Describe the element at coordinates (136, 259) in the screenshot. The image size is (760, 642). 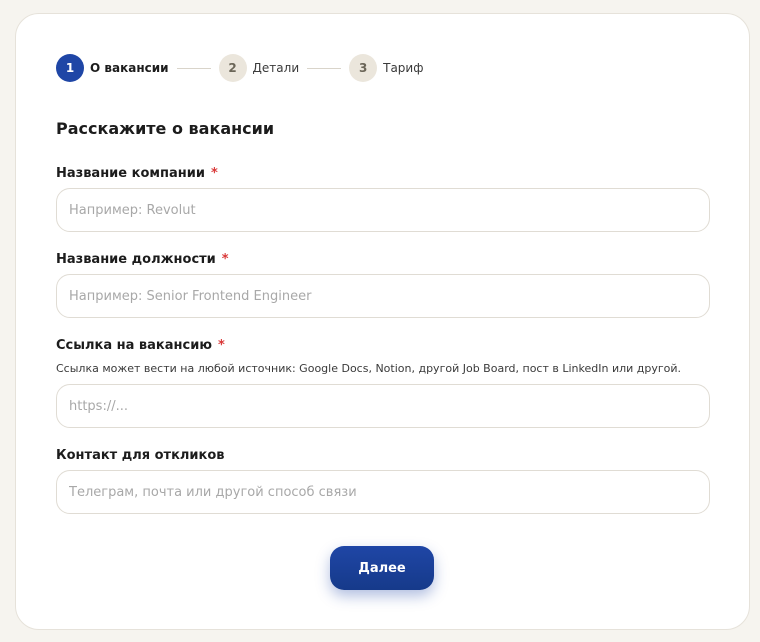
I see `position-label-text: Название должности` at that location.